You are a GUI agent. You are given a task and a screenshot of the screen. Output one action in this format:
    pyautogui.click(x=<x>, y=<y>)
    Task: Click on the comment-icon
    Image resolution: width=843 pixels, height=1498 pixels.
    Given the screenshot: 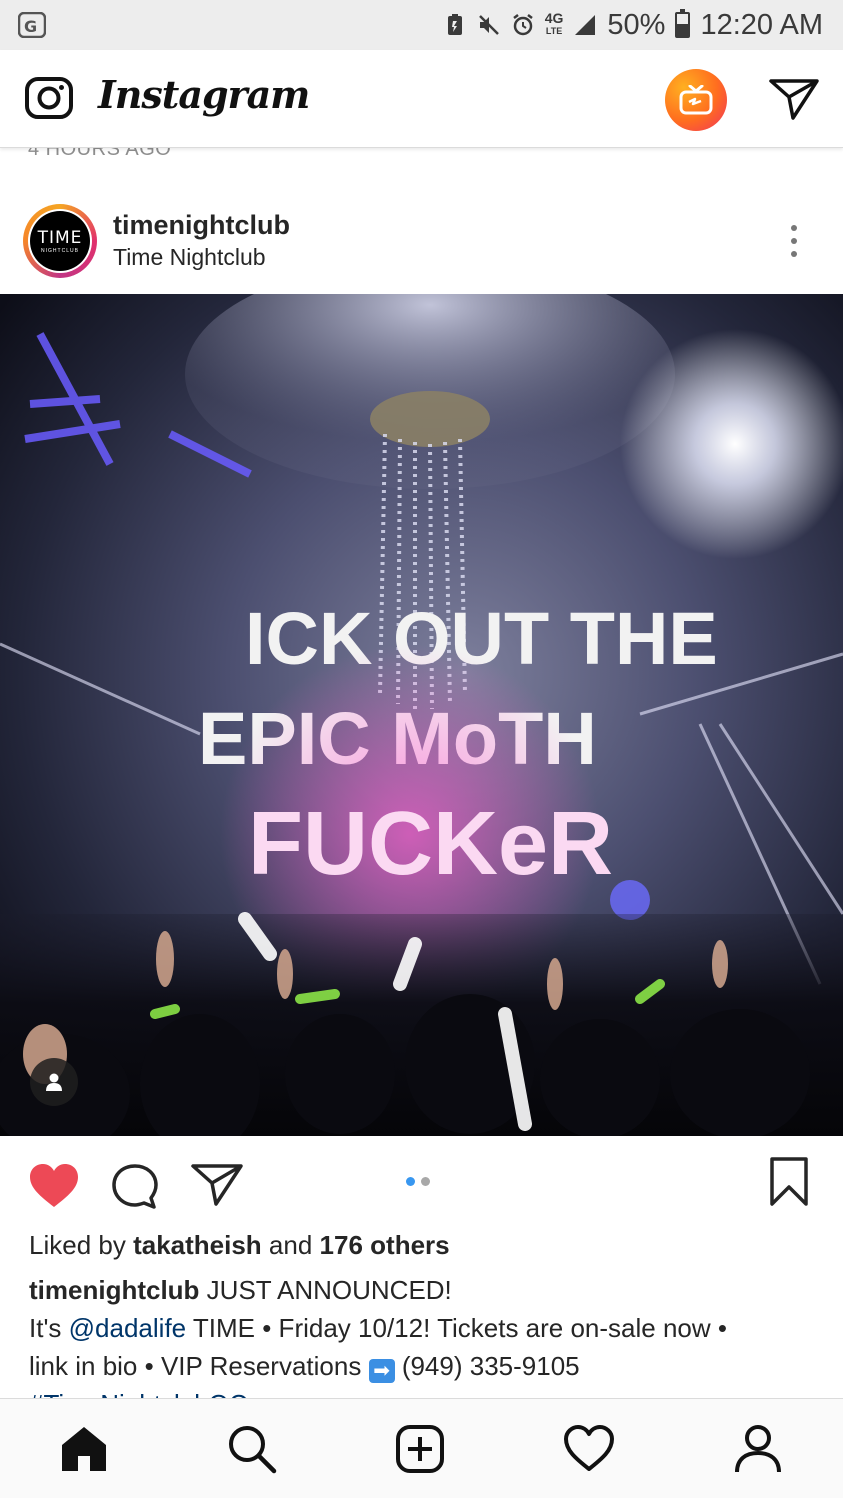 What is the action you would take?
    pyautogui.click(x=136, y=1186)
    